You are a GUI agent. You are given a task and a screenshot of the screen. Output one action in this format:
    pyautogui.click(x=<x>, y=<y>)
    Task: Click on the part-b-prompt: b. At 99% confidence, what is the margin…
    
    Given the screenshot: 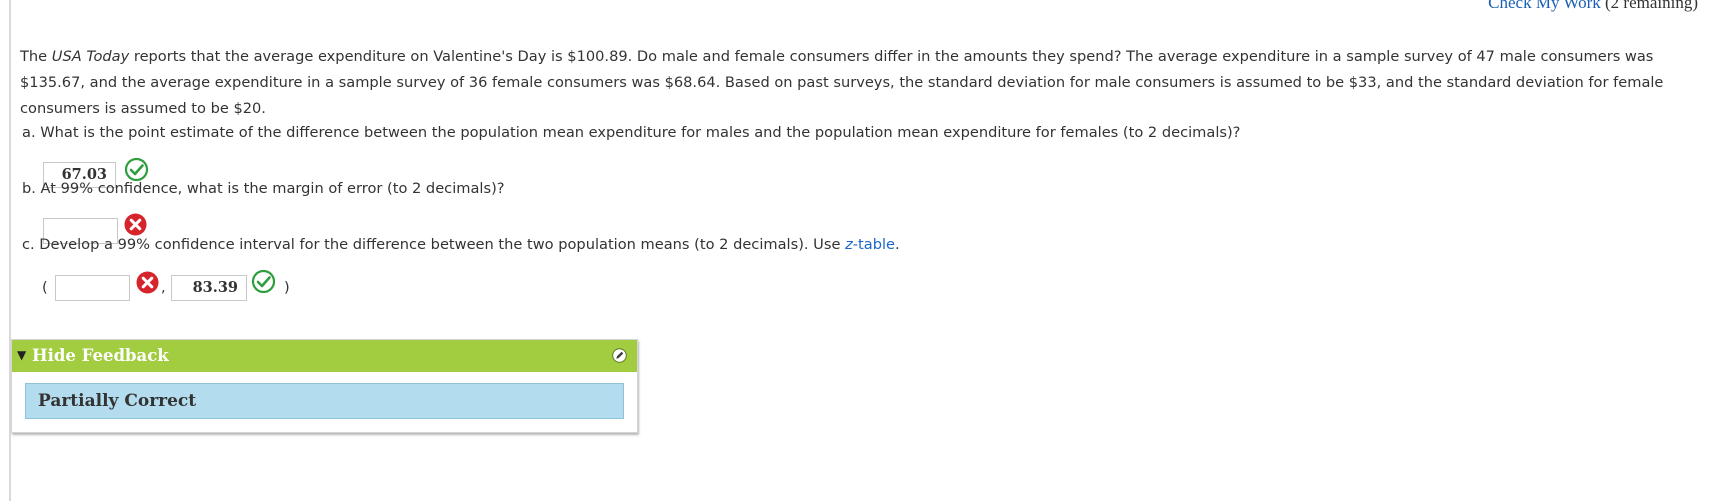 What is the action you would take?
    pyautogui.click(x=263, y=188)
    